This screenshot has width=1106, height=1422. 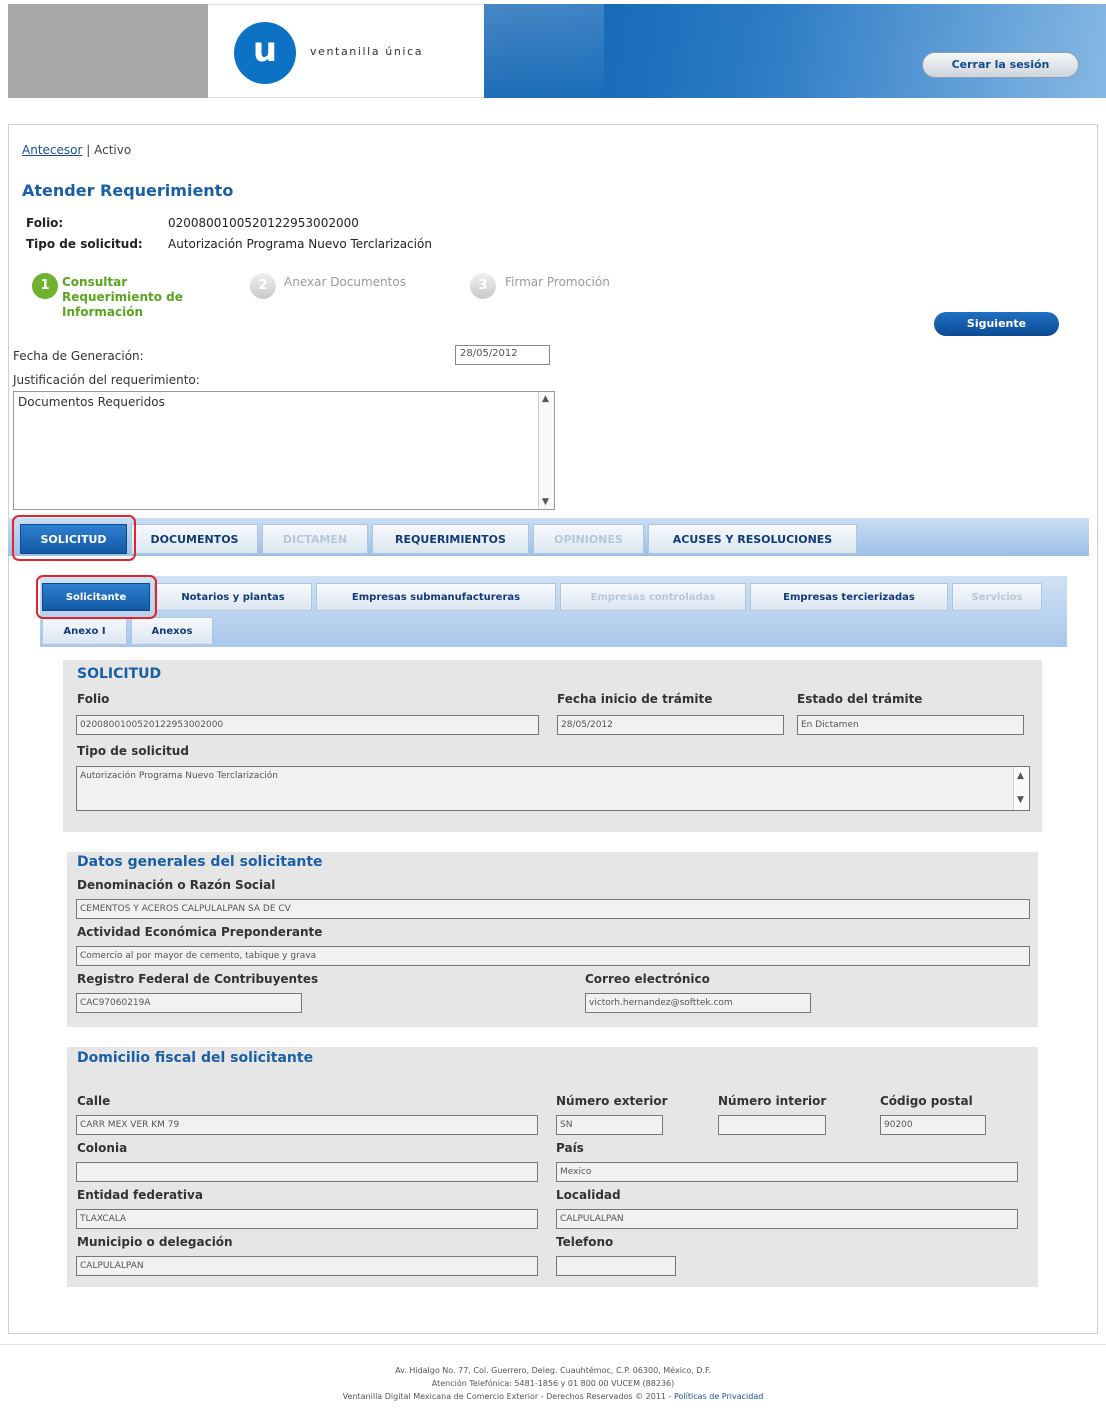 I want to click on municipio-field: CALPULALPAN, so click(x=307, y=1266).